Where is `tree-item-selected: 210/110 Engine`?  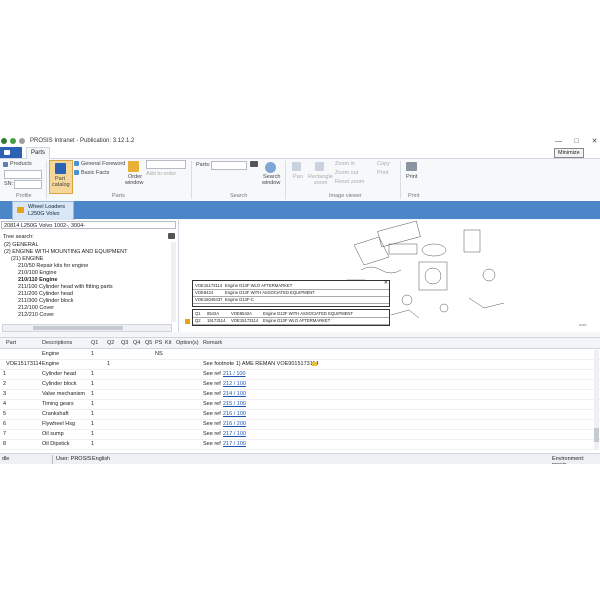 tree-item-selected: 210/110 Engine is located at coordinates (37, 280).